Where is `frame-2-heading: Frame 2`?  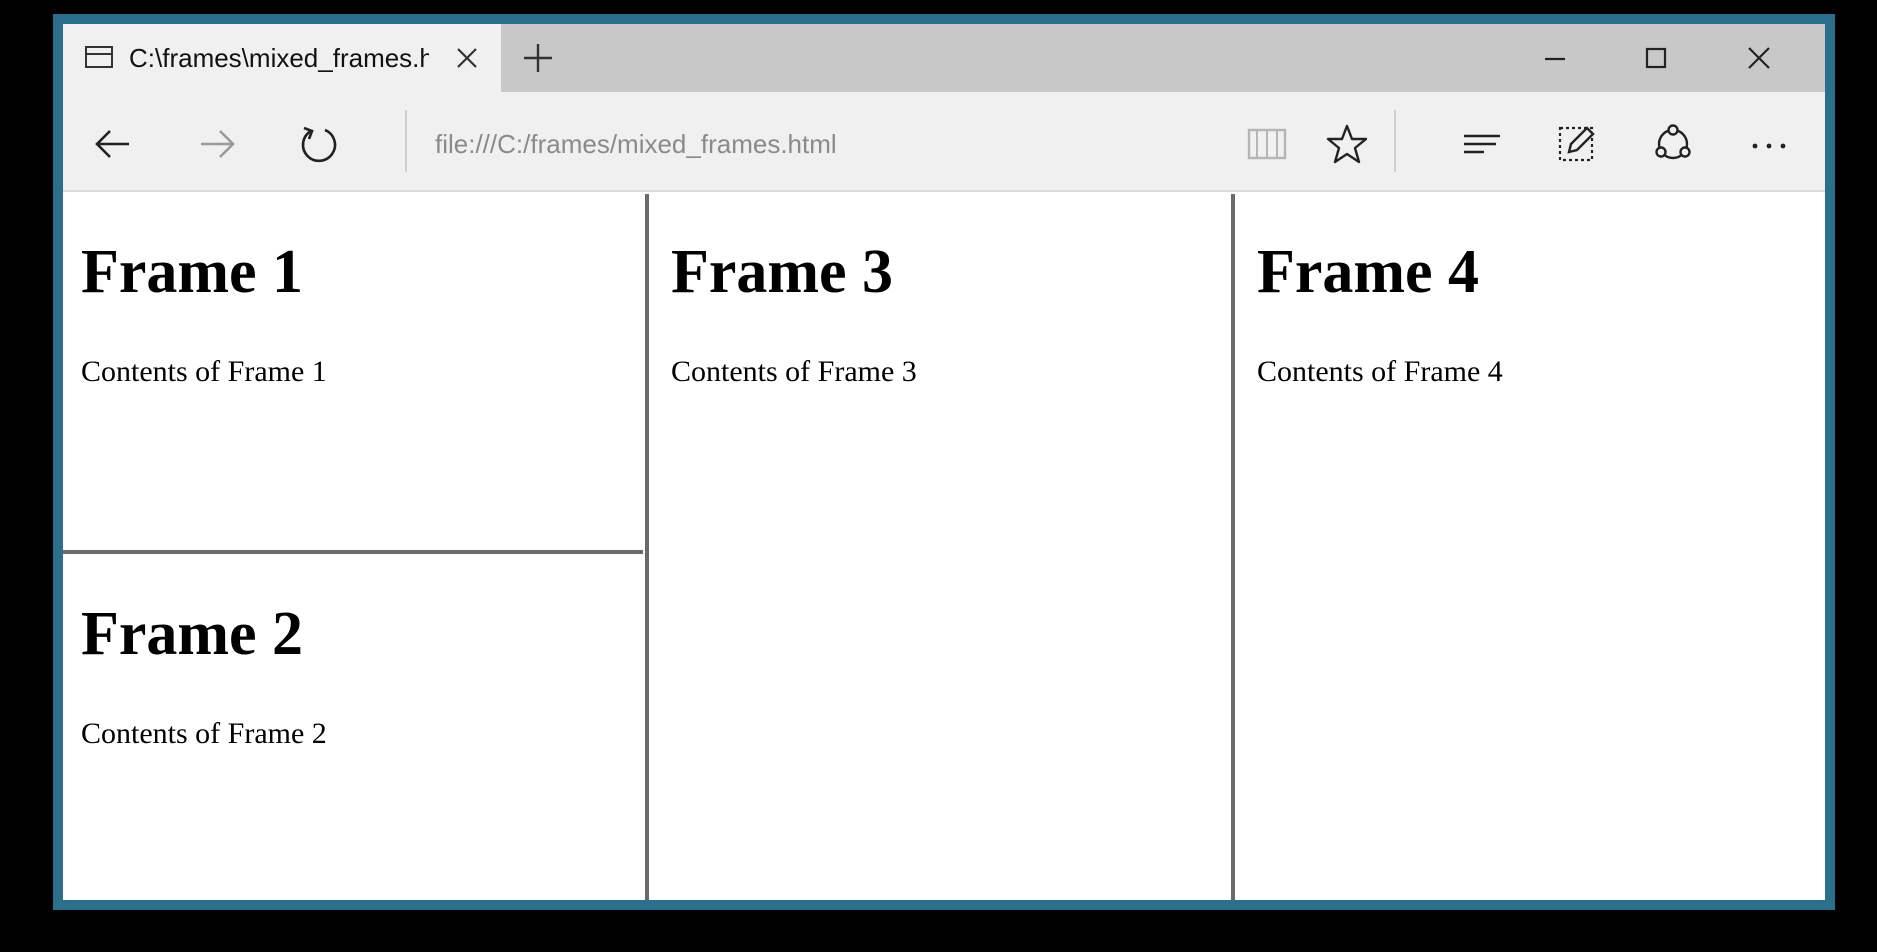
frame-2-heading: Frame 2 is located at coordinates (192, 634).